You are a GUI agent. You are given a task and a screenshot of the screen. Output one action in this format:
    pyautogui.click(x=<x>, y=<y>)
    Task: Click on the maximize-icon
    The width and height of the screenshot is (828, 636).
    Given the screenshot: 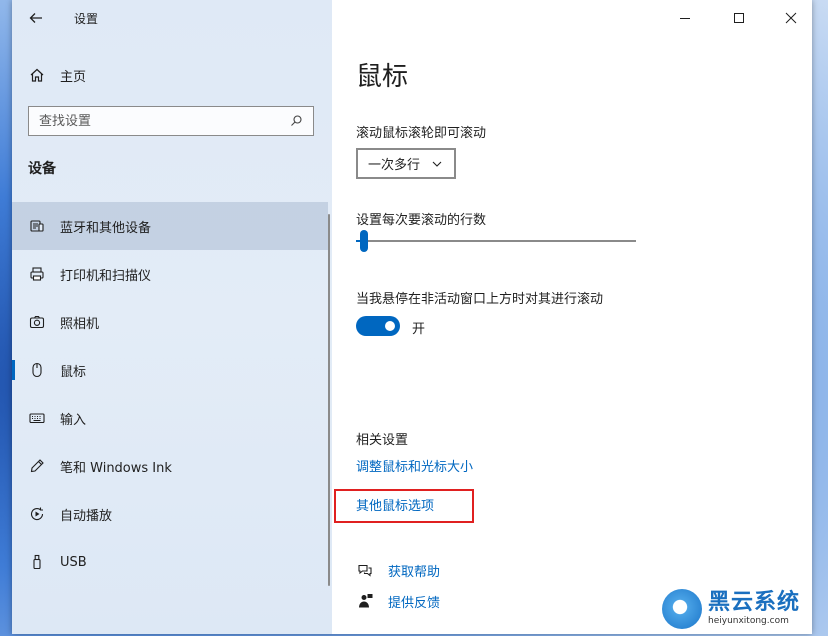 What is the action you would take?
    pyautogui.click(x=739, y=18)
    